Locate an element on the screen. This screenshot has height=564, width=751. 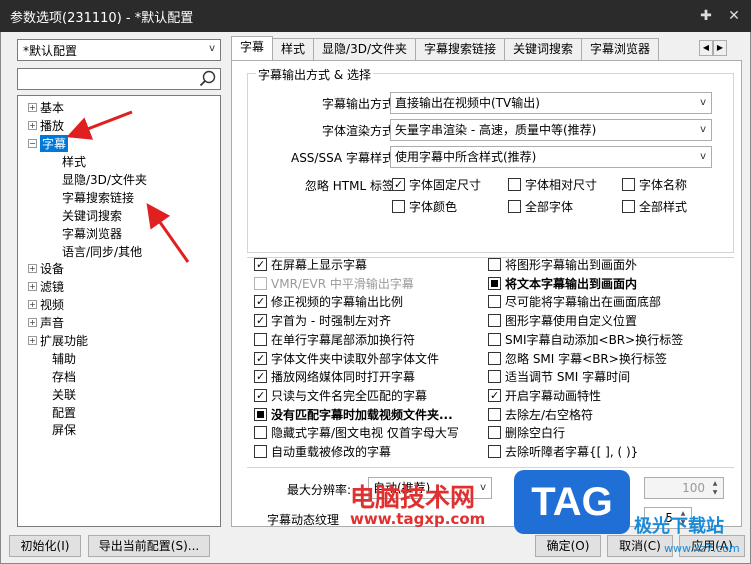
search-icon is located at coordinates (208, 79).